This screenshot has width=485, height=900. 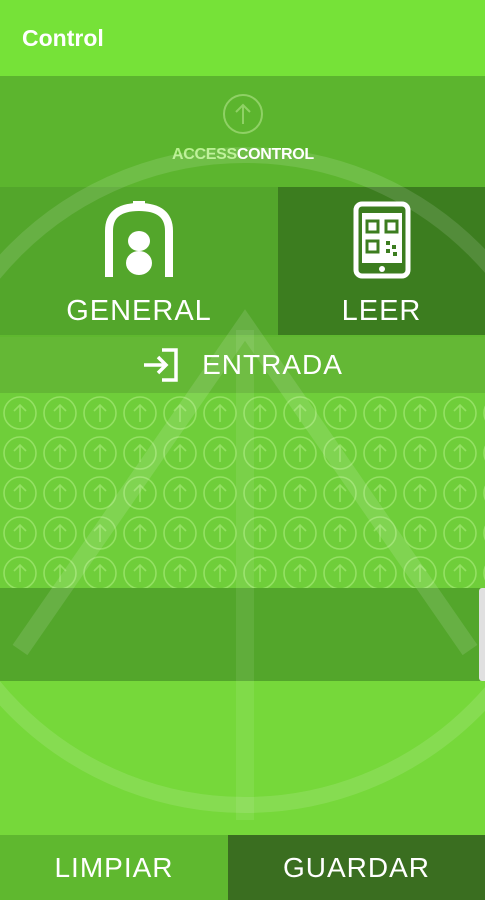 What do you see at coordinates (381, 311) in the screenshot?
I see `leer-label: LEER` at bounding box center [381, 311].